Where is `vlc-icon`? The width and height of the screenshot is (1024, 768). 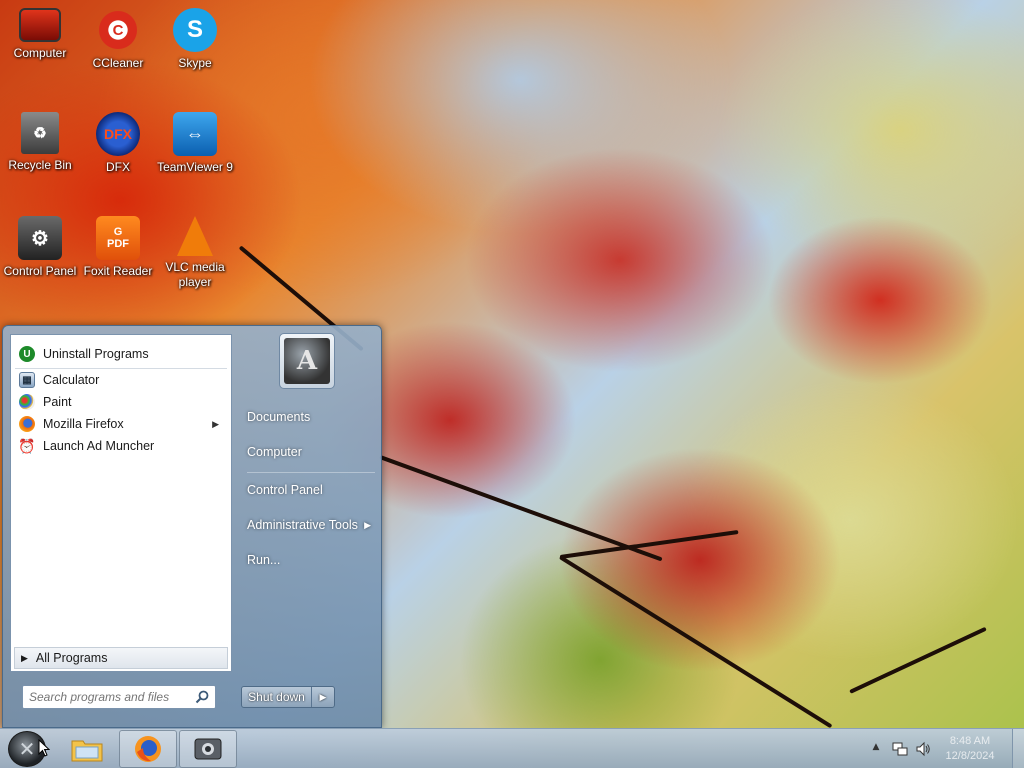 vlc-icon is located at coordinates (195, 236).